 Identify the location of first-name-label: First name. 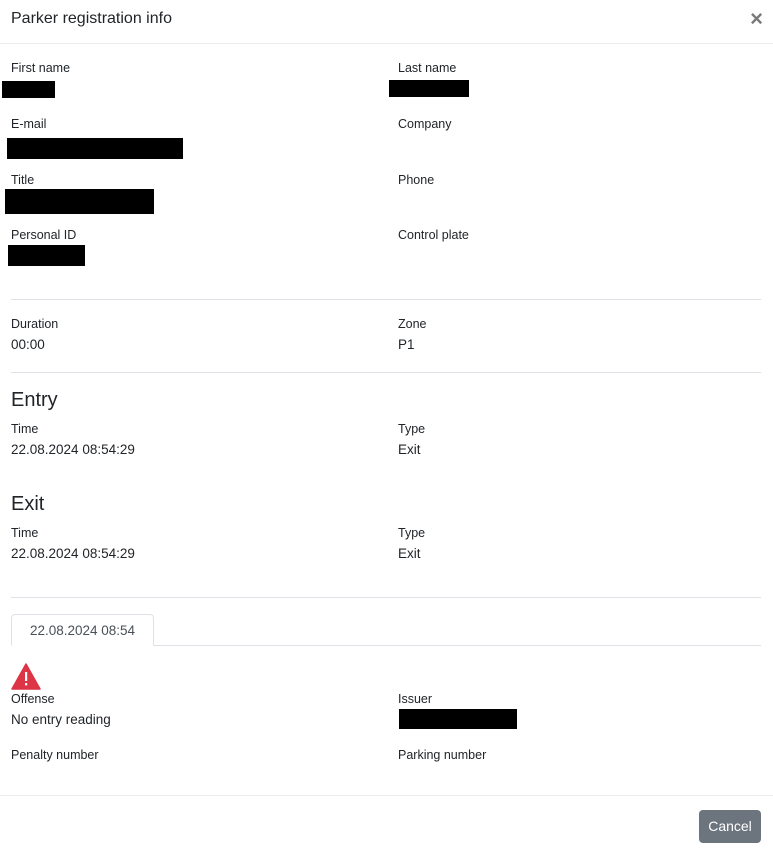
(41, 68).